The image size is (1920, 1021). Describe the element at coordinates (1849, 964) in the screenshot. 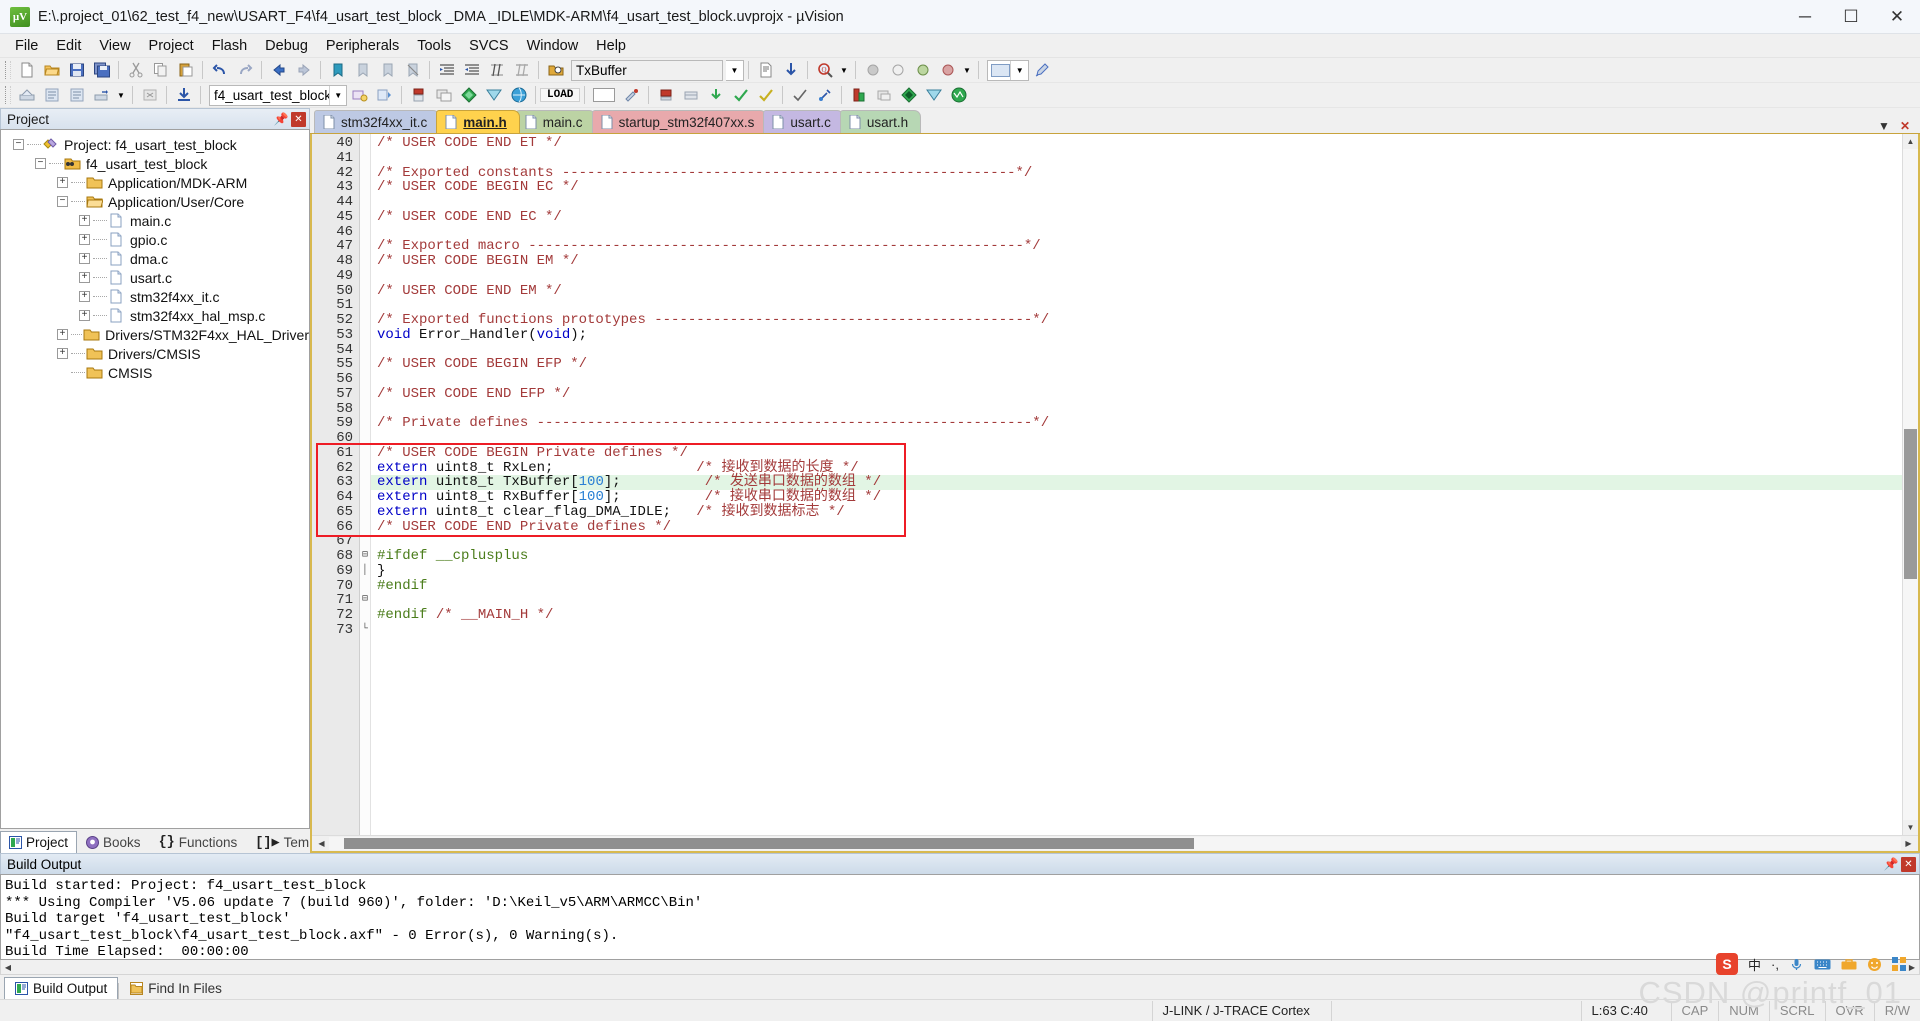

I see `toolbox-icon` at that location.